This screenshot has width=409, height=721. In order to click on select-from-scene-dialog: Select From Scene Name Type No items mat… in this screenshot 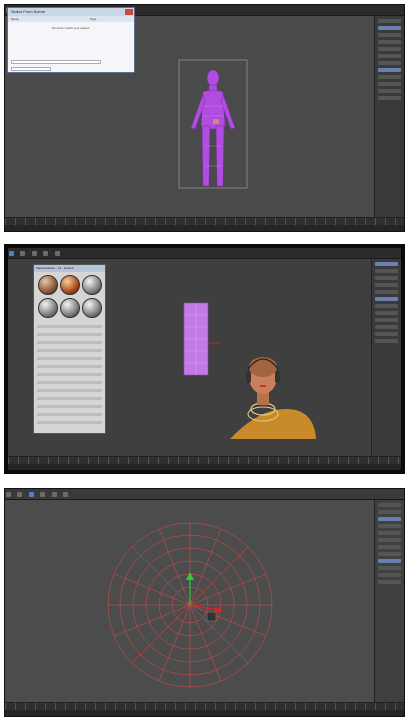, I will do `click(71, 40)`.